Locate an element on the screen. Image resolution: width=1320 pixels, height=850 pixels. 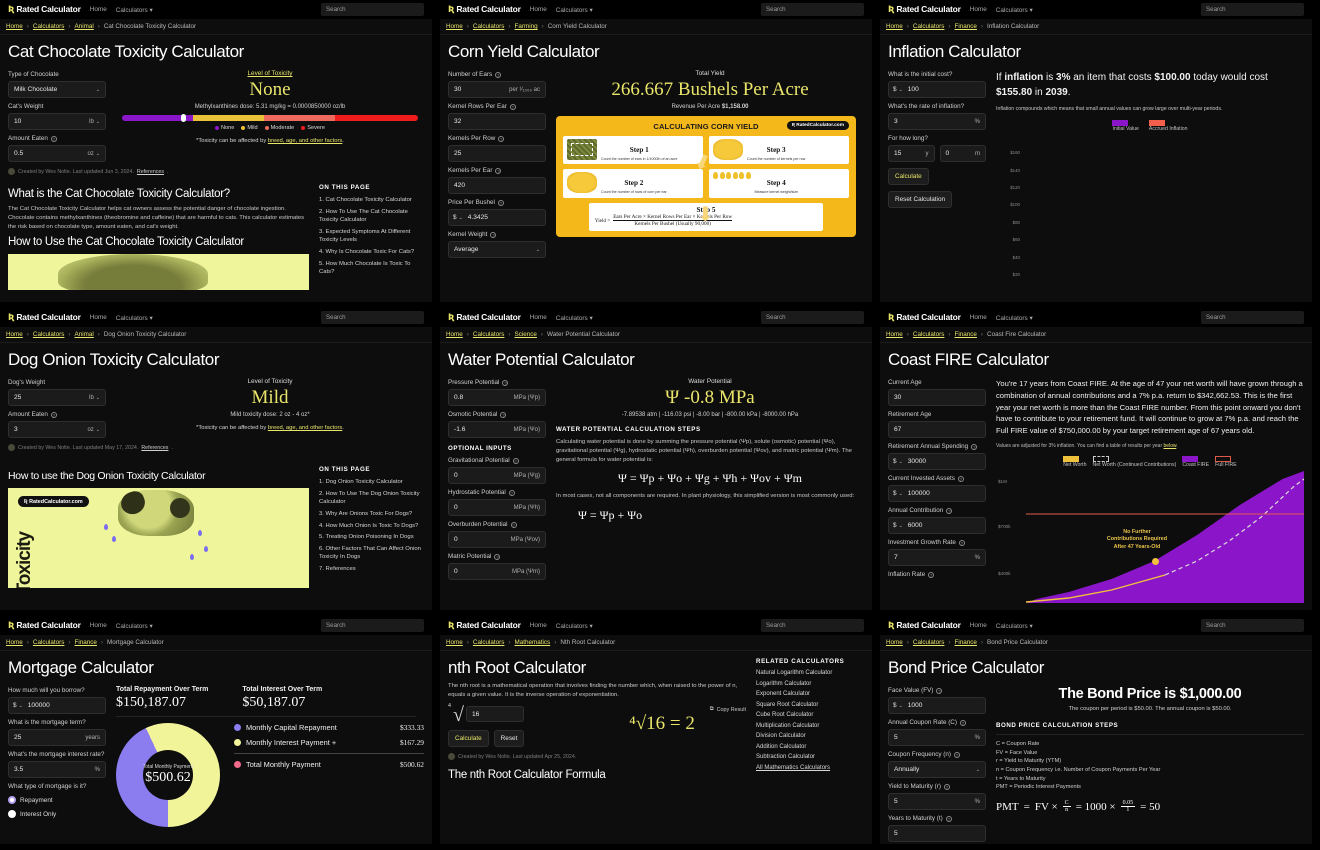
years-to-maturity-input: 5 is located at coordinates (937, 833).